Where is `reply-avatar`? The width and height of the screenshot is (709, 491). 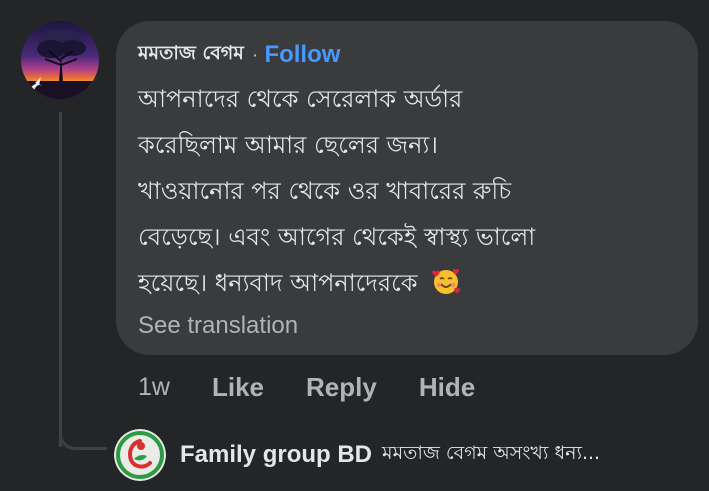 reply-avatar is located at coordinates (140, 455).